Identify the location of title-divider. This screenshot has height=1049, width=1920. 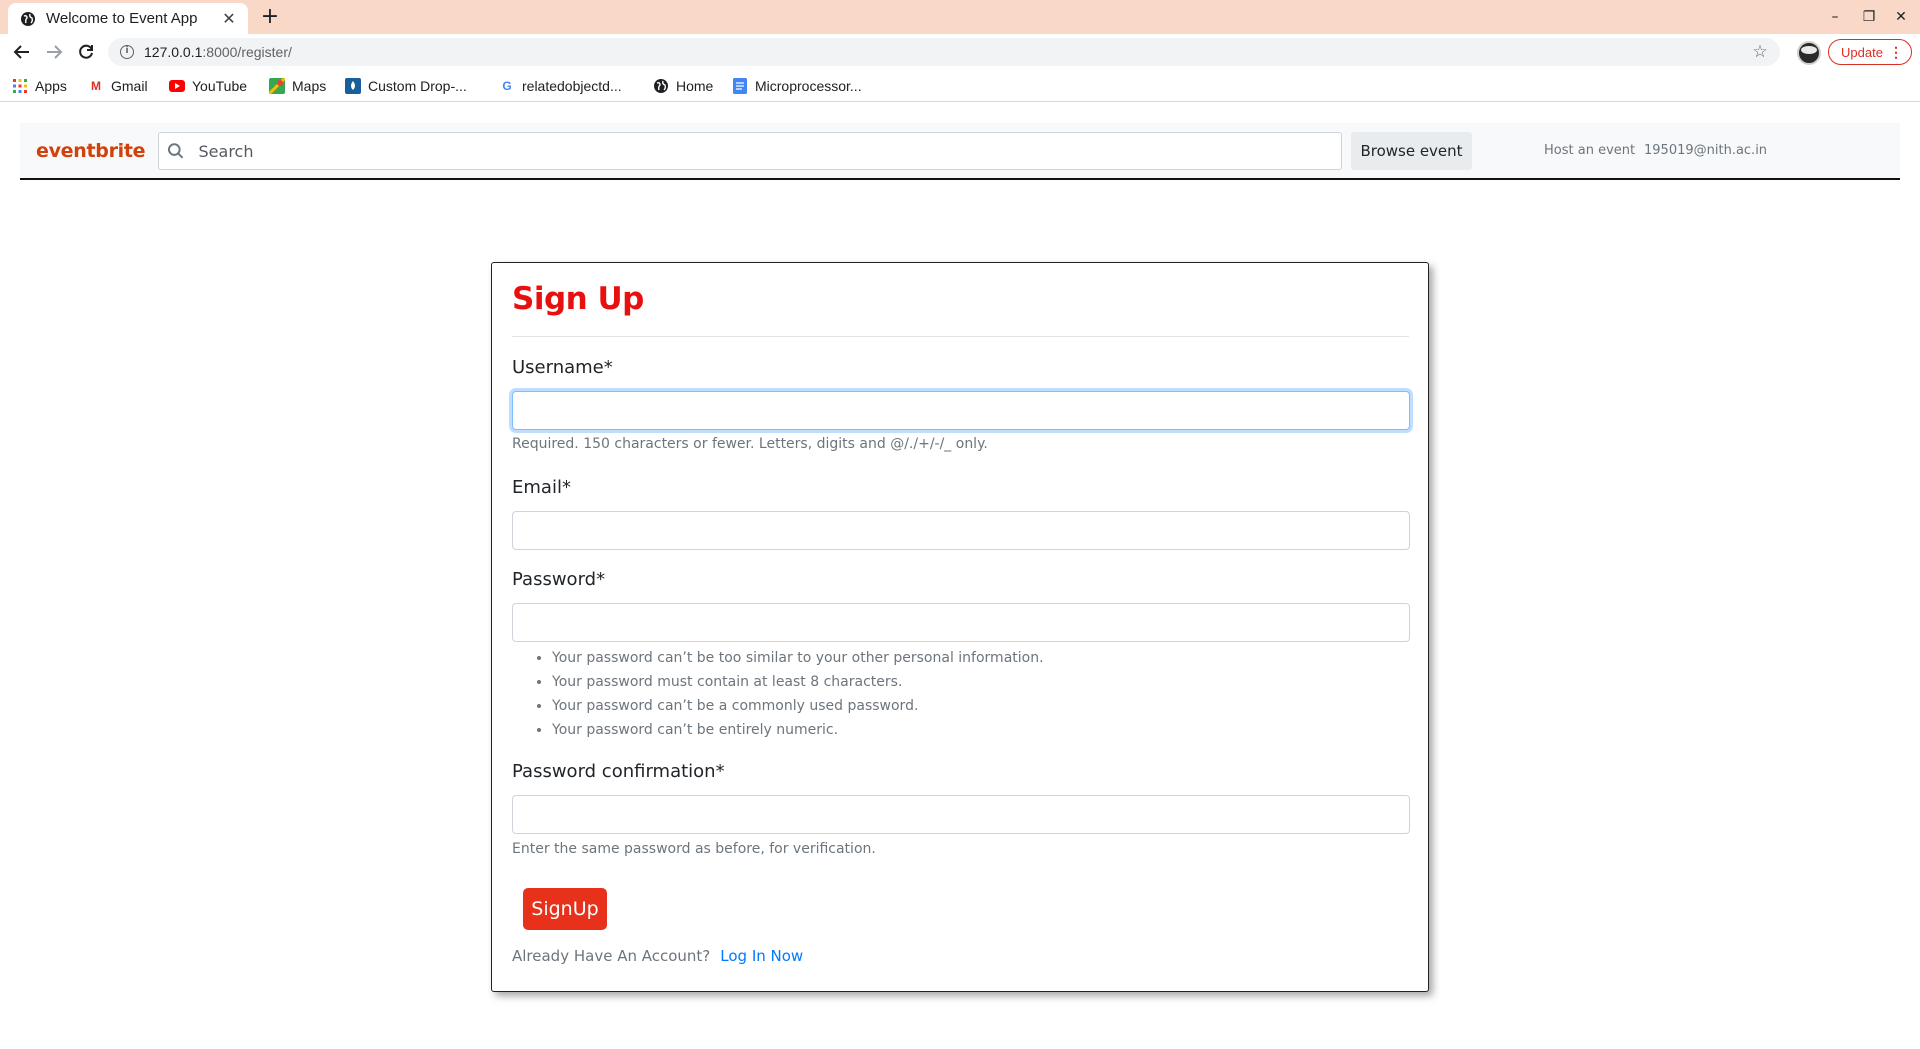
(960, 336).